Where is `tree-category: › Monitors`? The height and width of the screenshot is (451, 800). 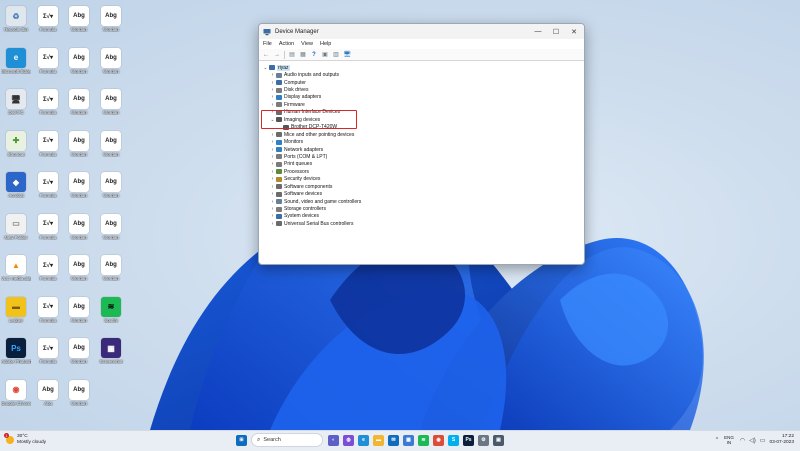 tree-category: › Monitors is located at coordinates (421, 141).